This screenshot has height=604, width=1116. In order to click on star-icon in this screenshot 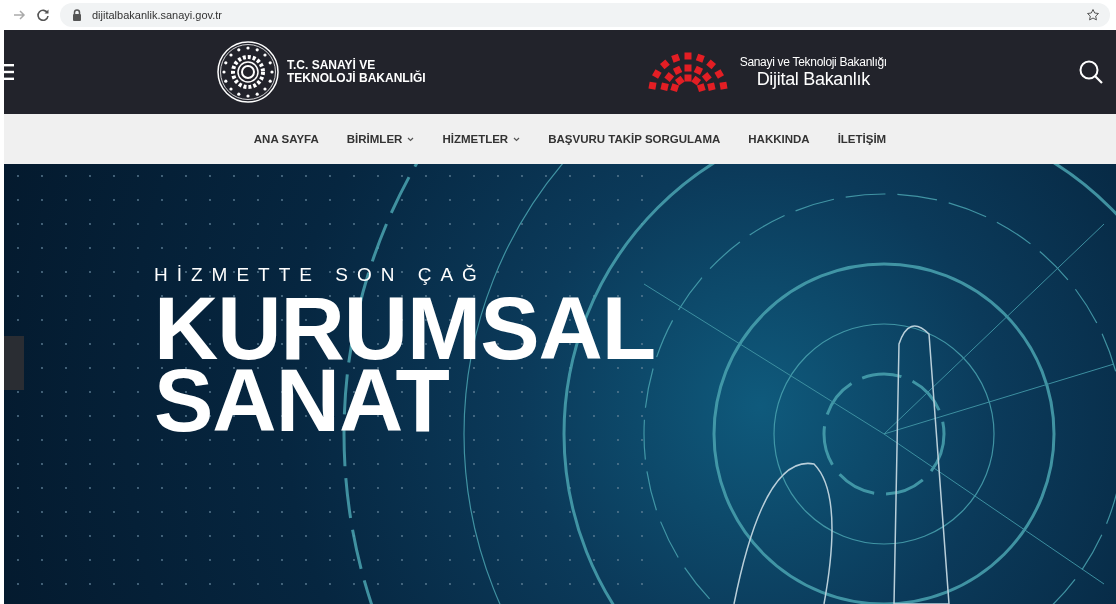, I will do `click(1093, 15)`.